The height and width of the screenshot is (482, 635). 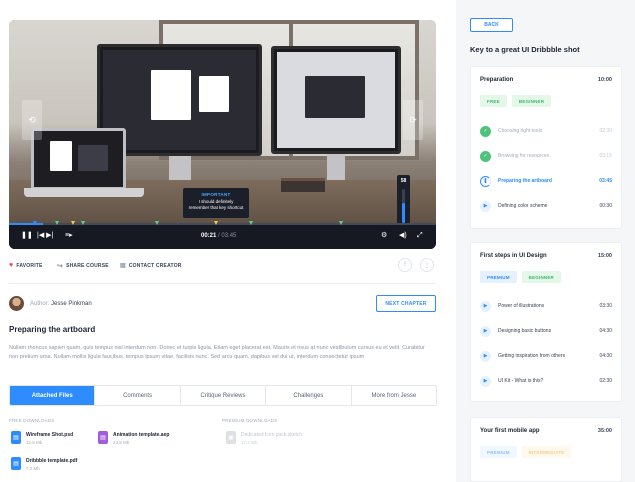 I want to click on pause-icon: ❚❚, so click(x=27, y=236).